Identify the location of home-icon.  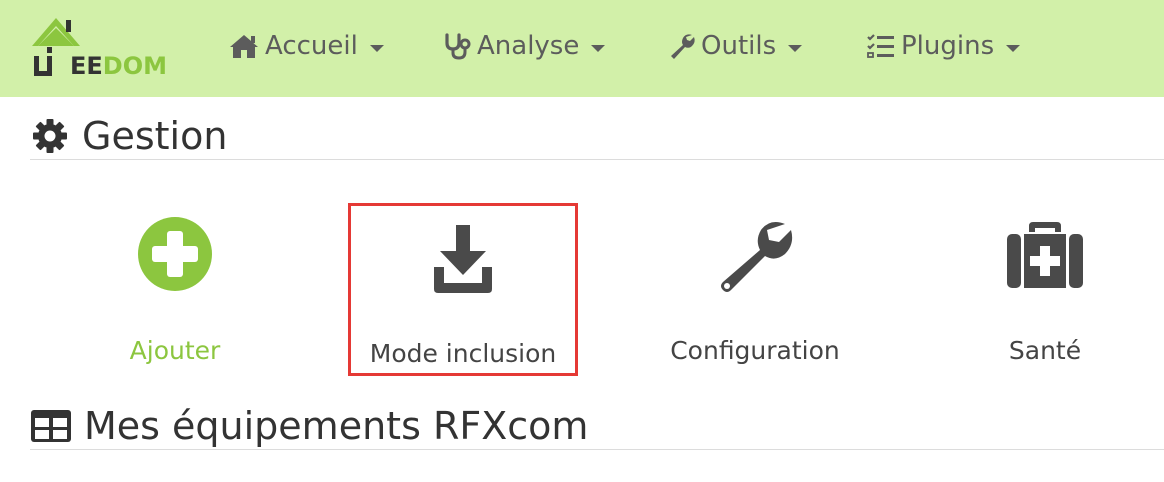
(244, 46).